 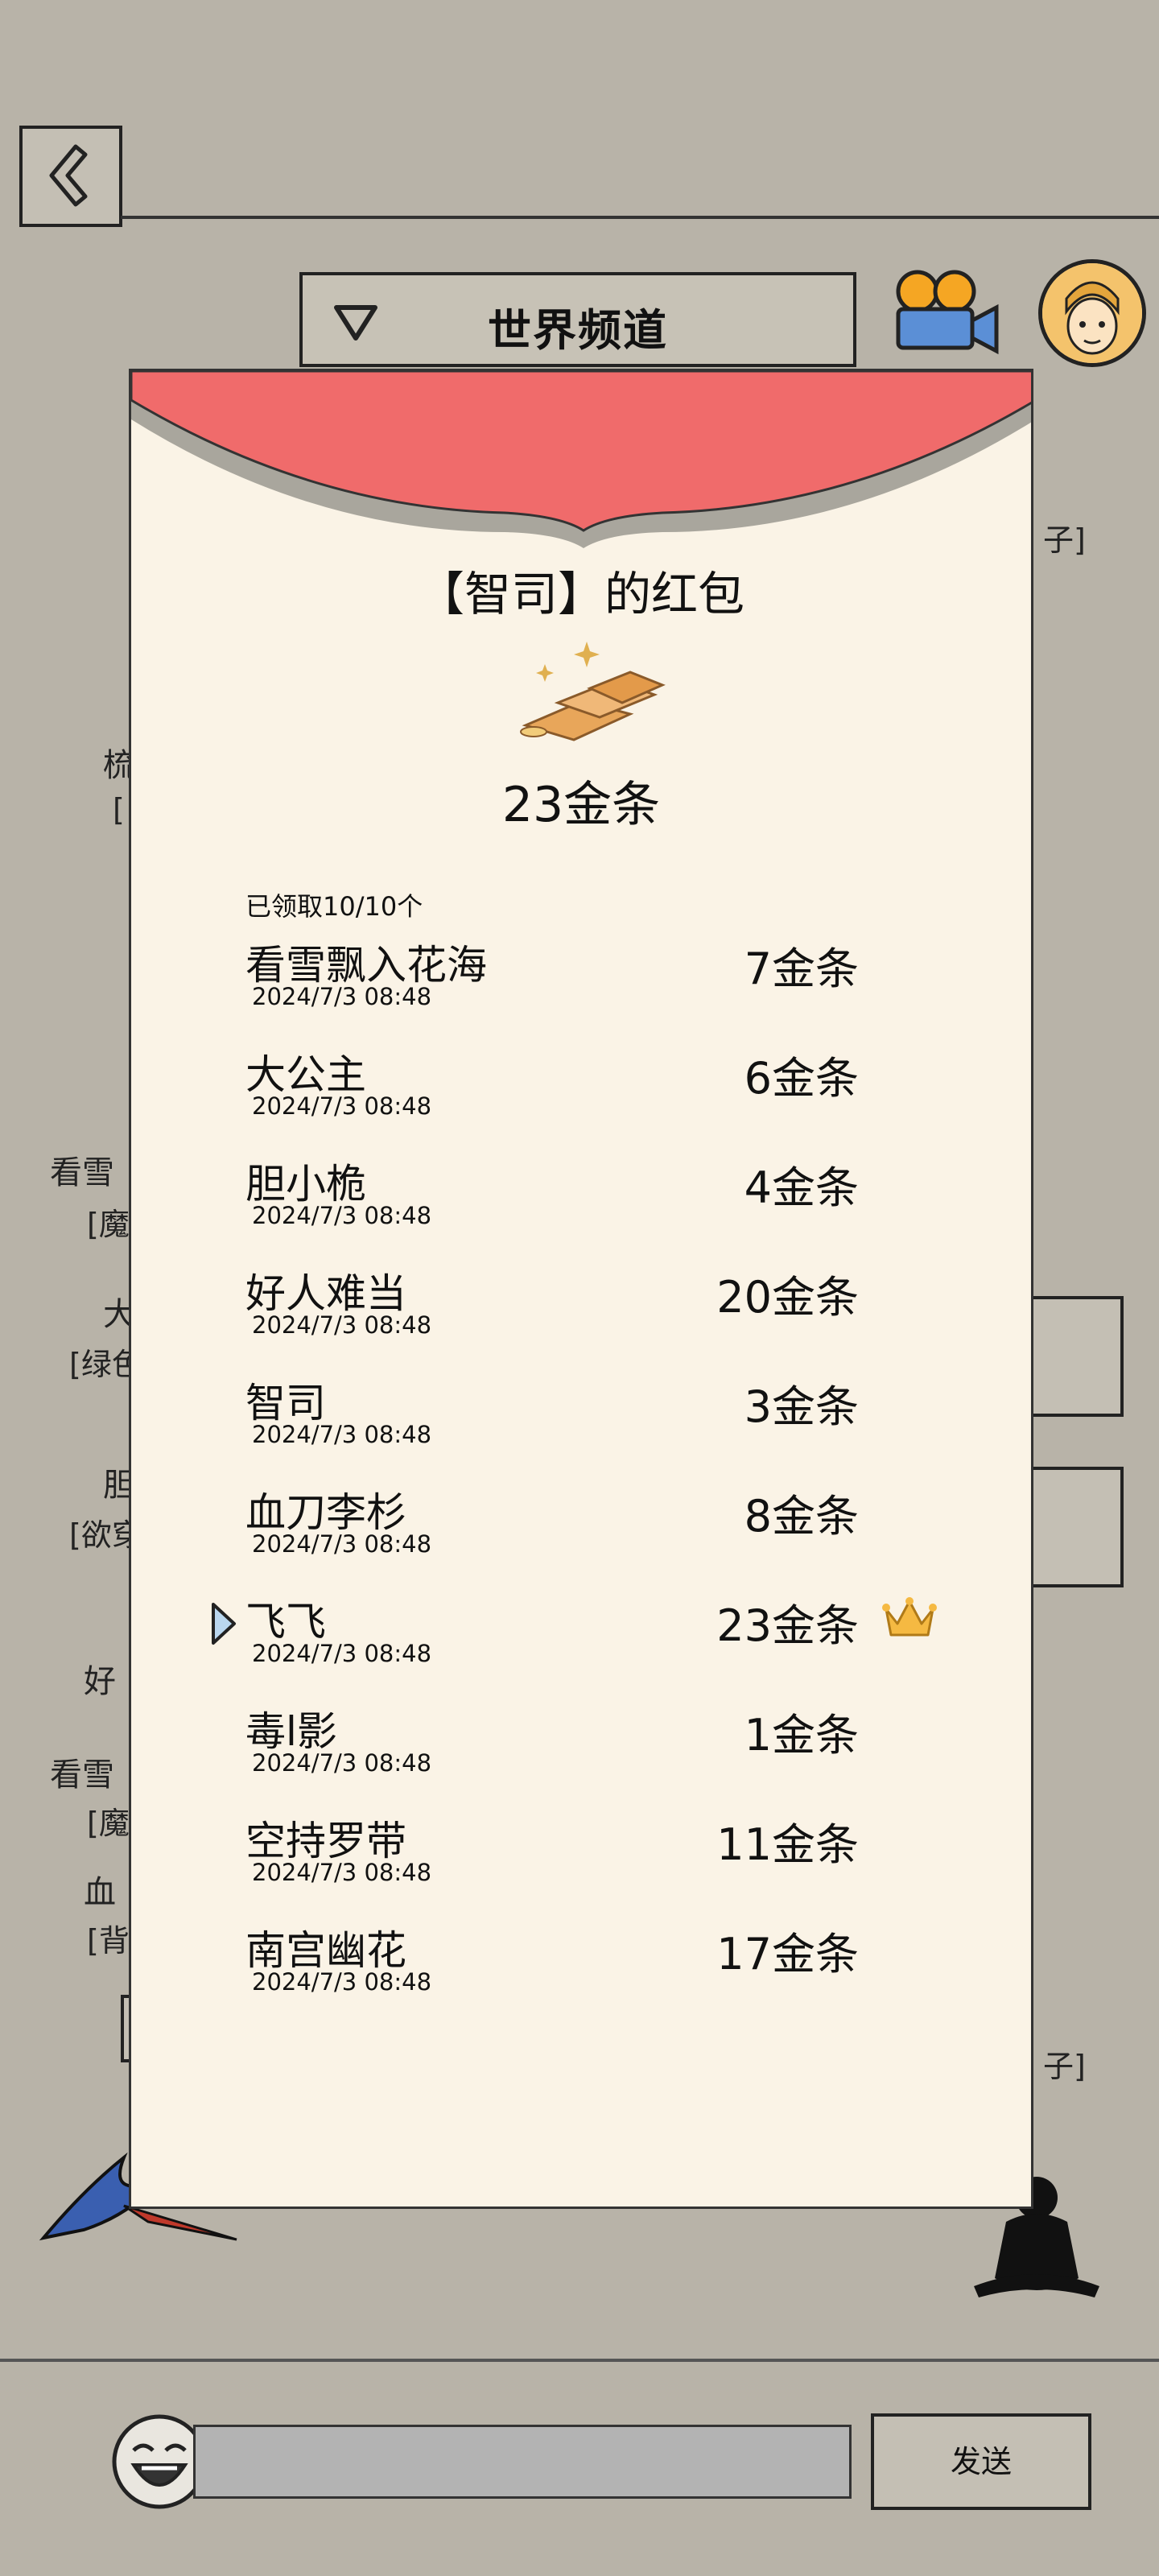 I want to click on claim-amount: 6金条, so click(x=801, y=1078).